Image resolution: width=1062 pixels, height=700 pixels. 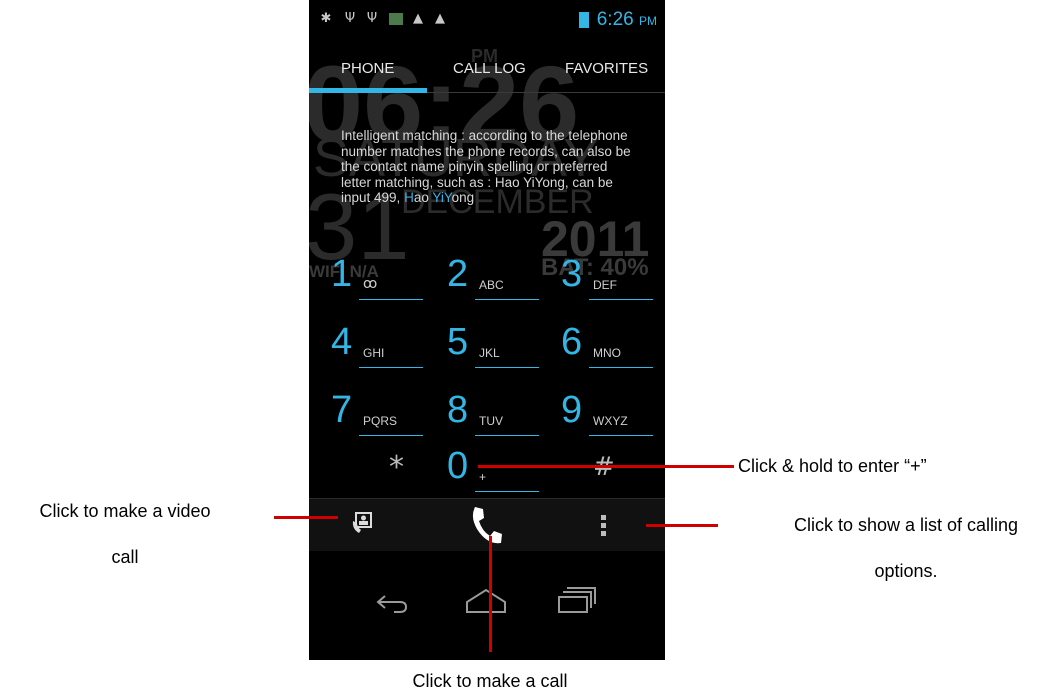 I want to click on key-letters: ABC, so click(x=491, y=285).